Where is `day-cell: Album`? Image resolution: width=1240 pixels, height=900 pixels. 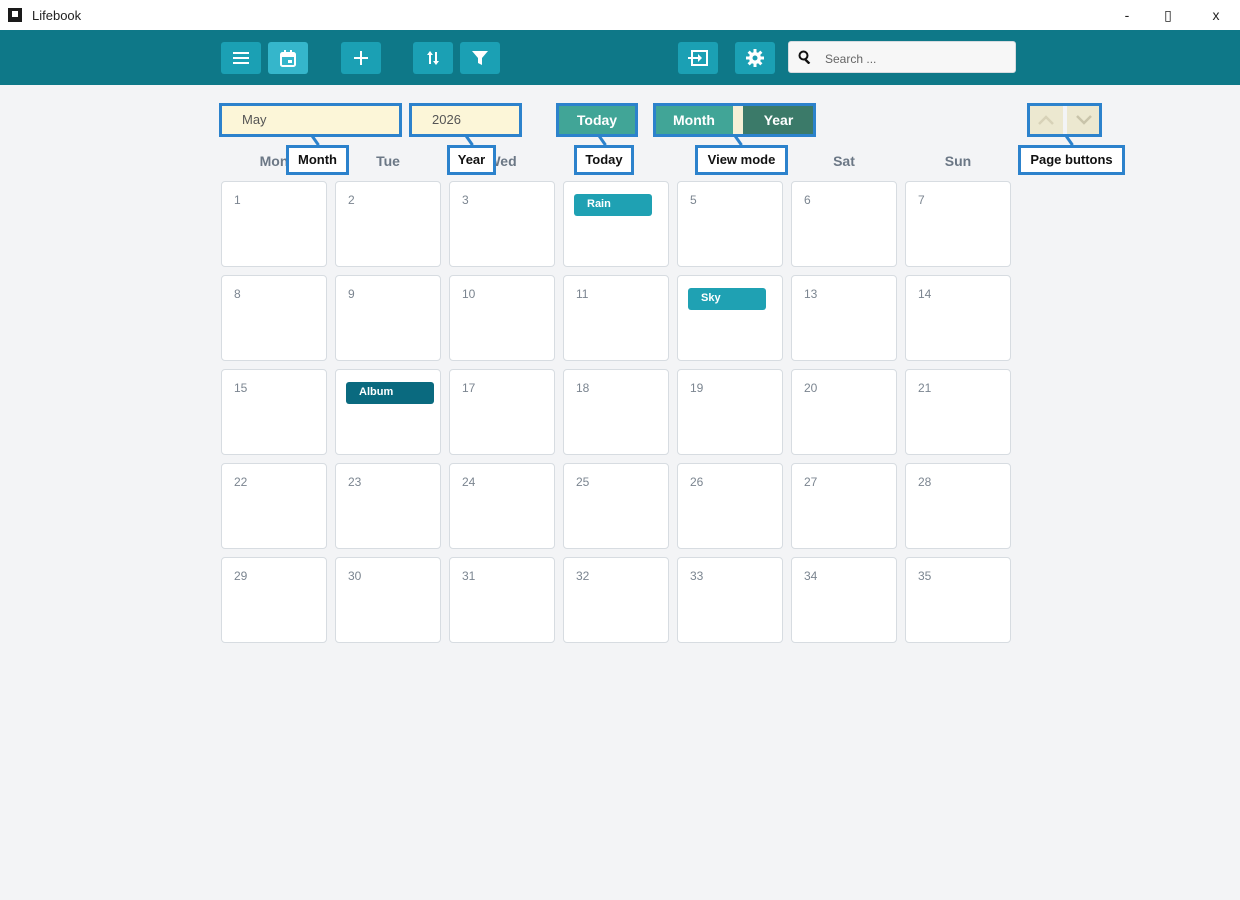
day-cell: Album is located at coordinates (388, 412).